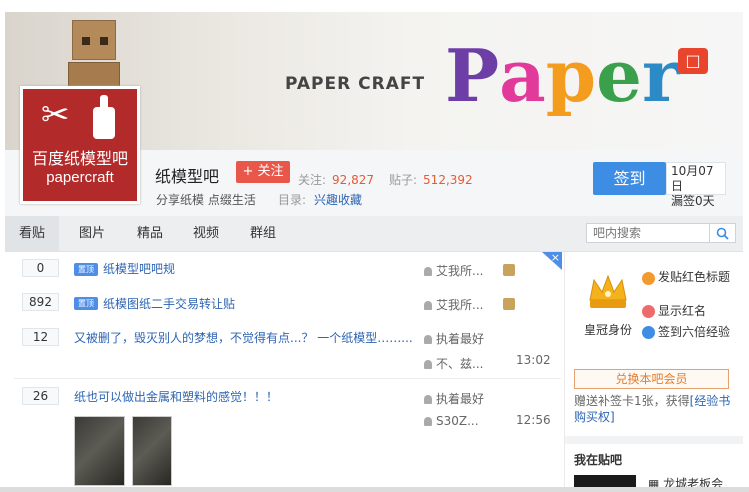  Describe the element at coordinates (608, 291) in the screenshot. I see `crown-icon` at that location.